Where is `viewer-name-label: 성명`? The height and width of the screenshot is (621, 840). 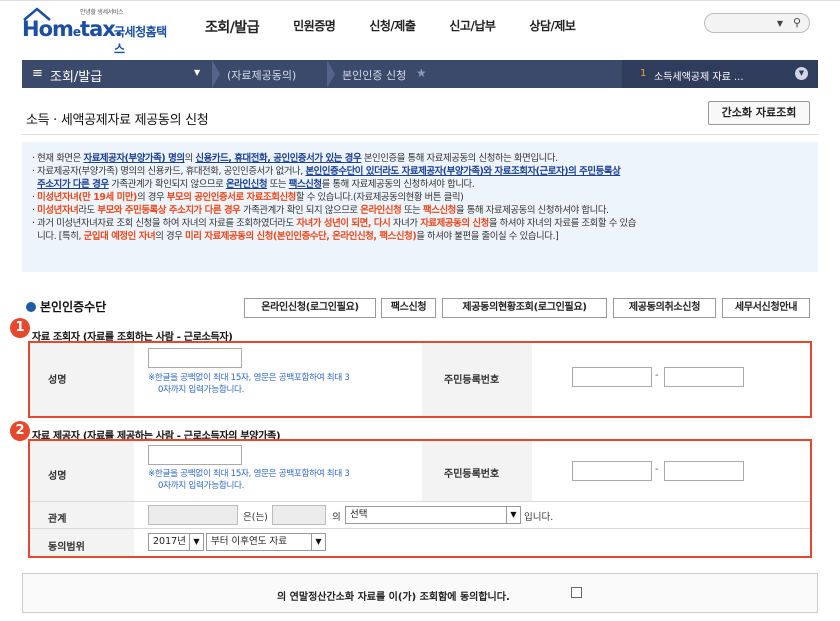
viewer-name-label: 성명 is located at coordinates (57, 380).